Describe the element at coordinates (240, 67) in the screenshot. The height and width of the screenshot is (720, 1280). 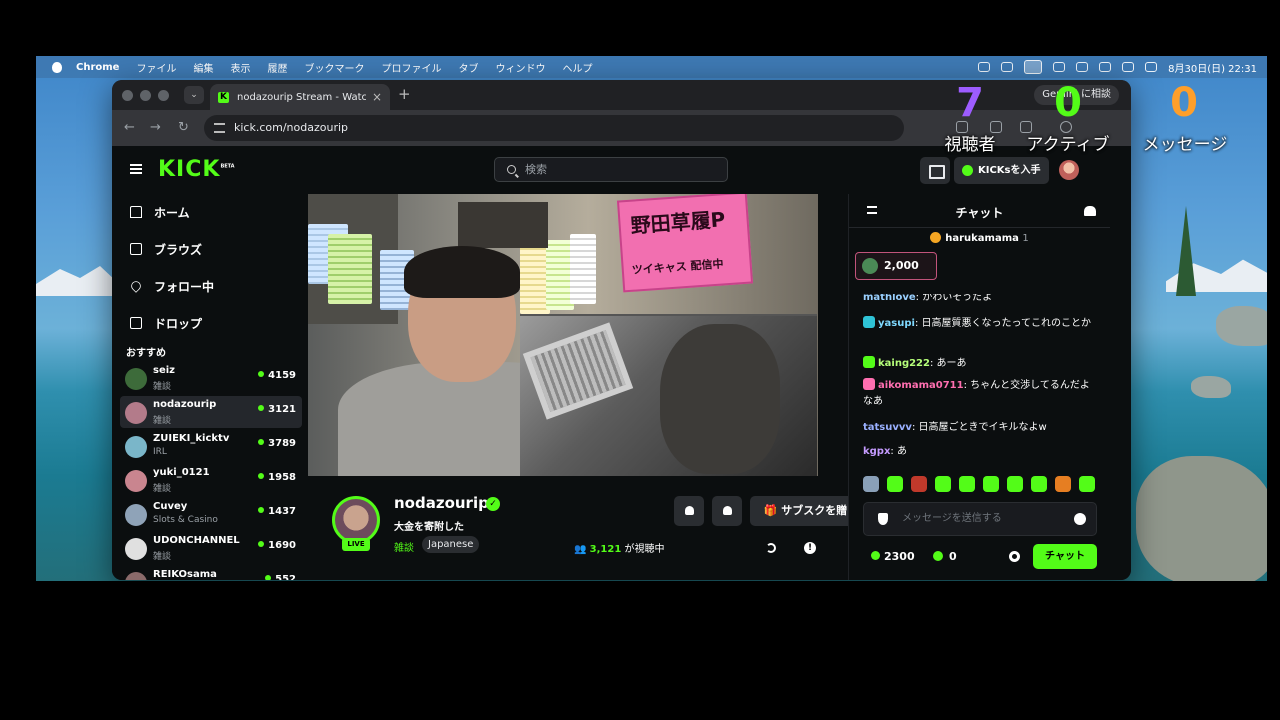
I see `menu-view: 表示` at that location.